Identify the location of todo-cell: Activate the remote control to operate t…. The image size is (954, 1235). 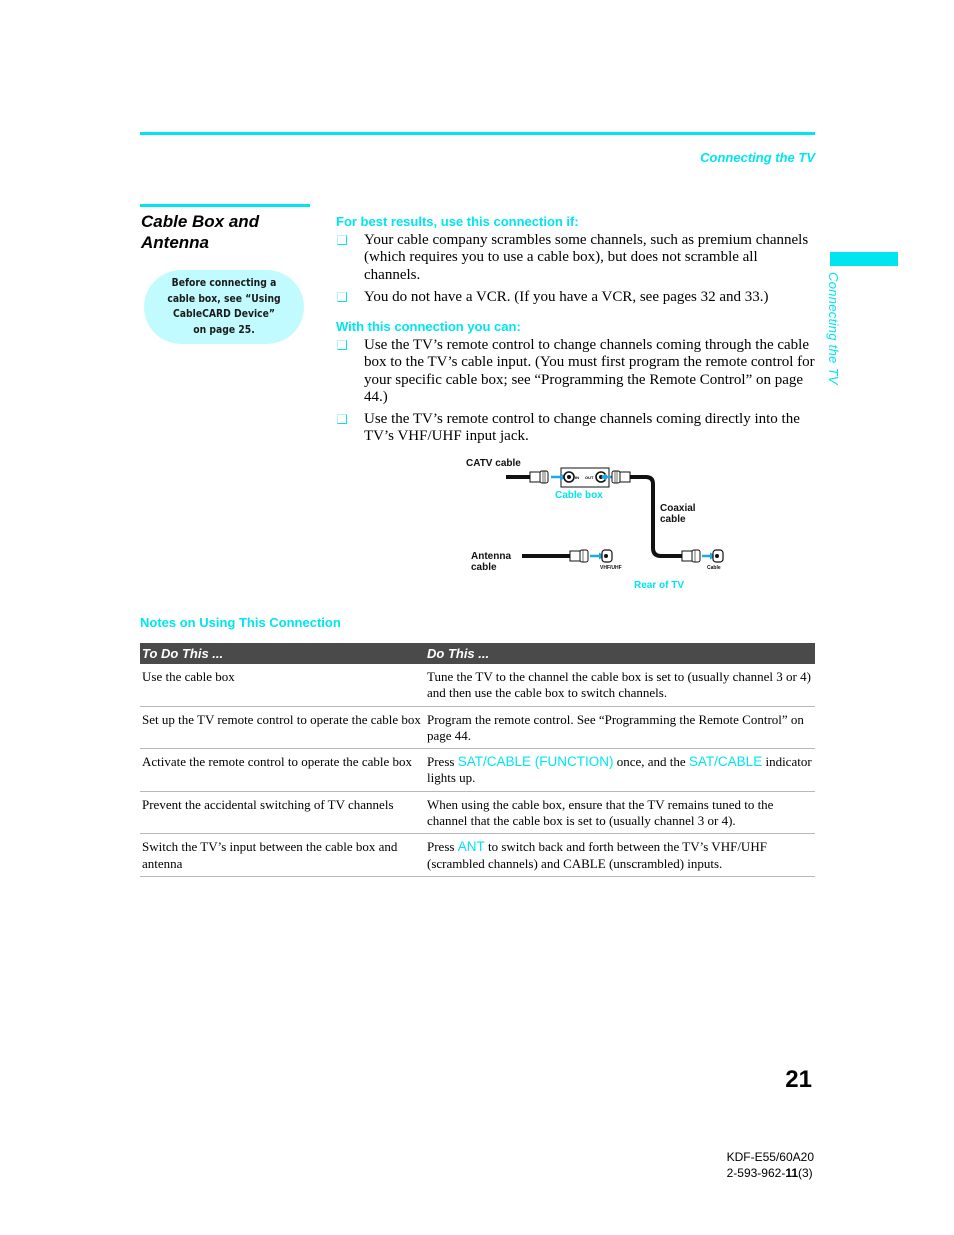
(282, 770).